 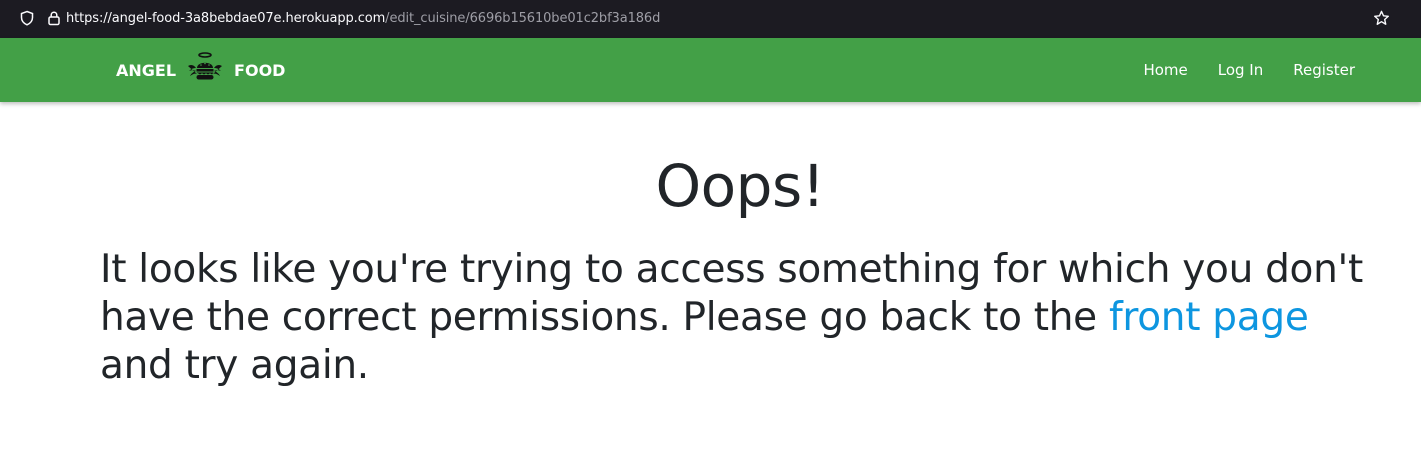 What do you see at coordinates (146, 70) in the screenshot?
I see `brand-text-left: ANGEL` at bounding box center [146, 70].